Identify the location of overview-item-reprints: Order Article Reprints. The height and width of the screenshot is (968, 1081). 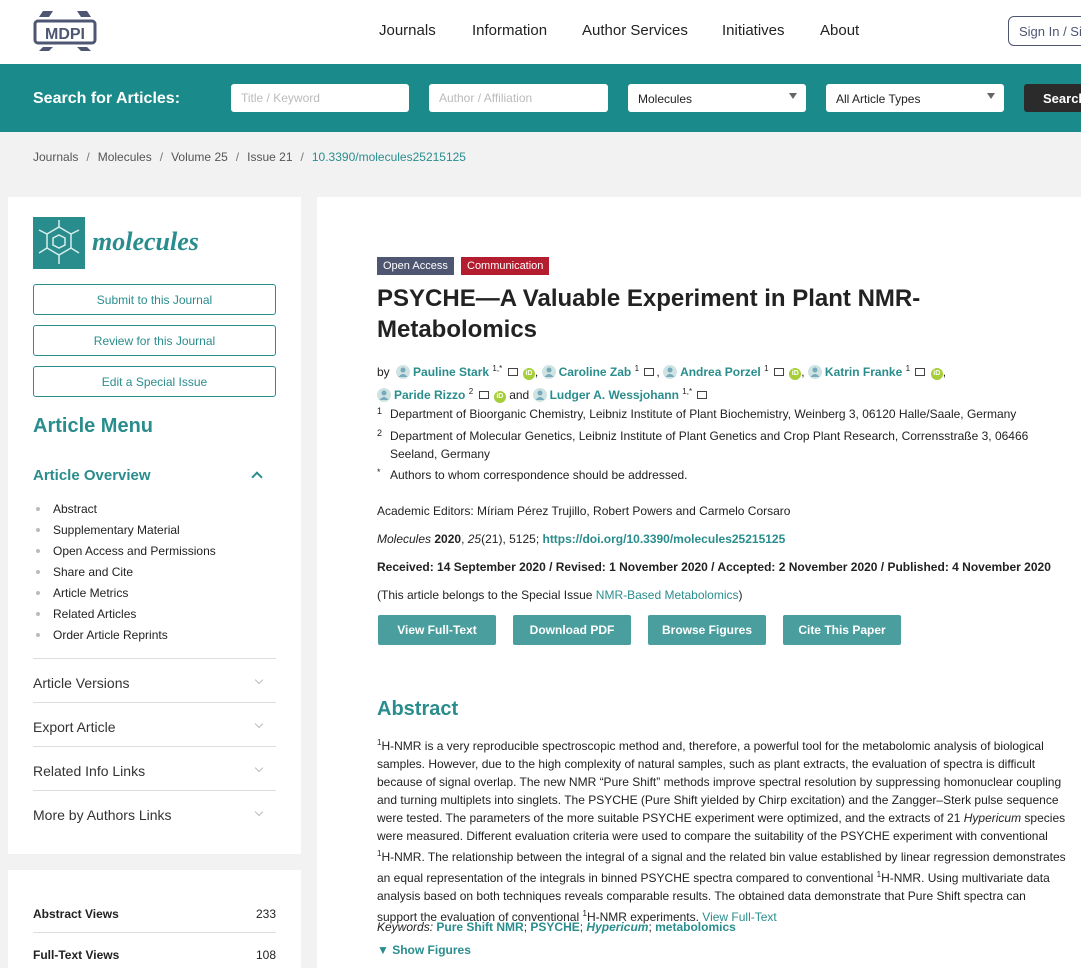
(126, 638).